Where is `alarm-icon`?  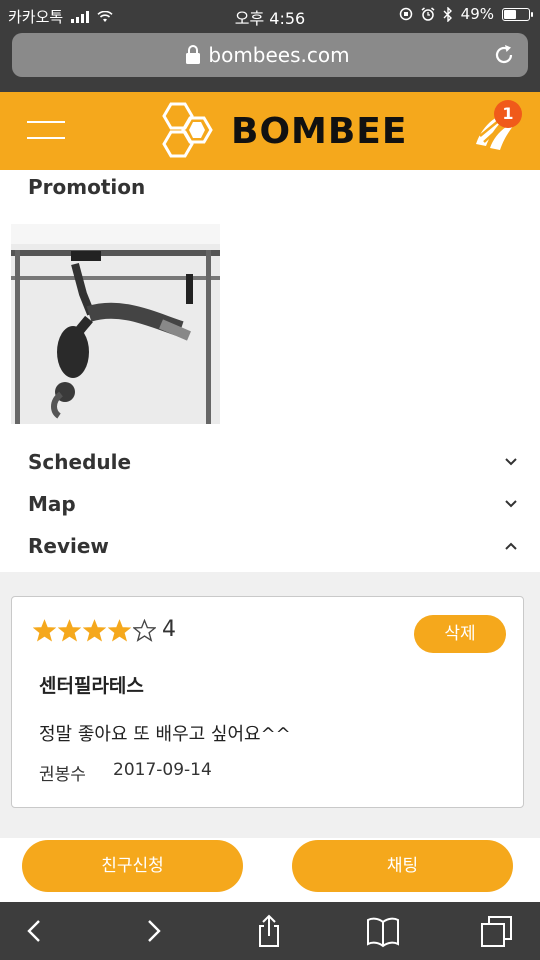 alarm-icon is located at coordinates (428, 14).